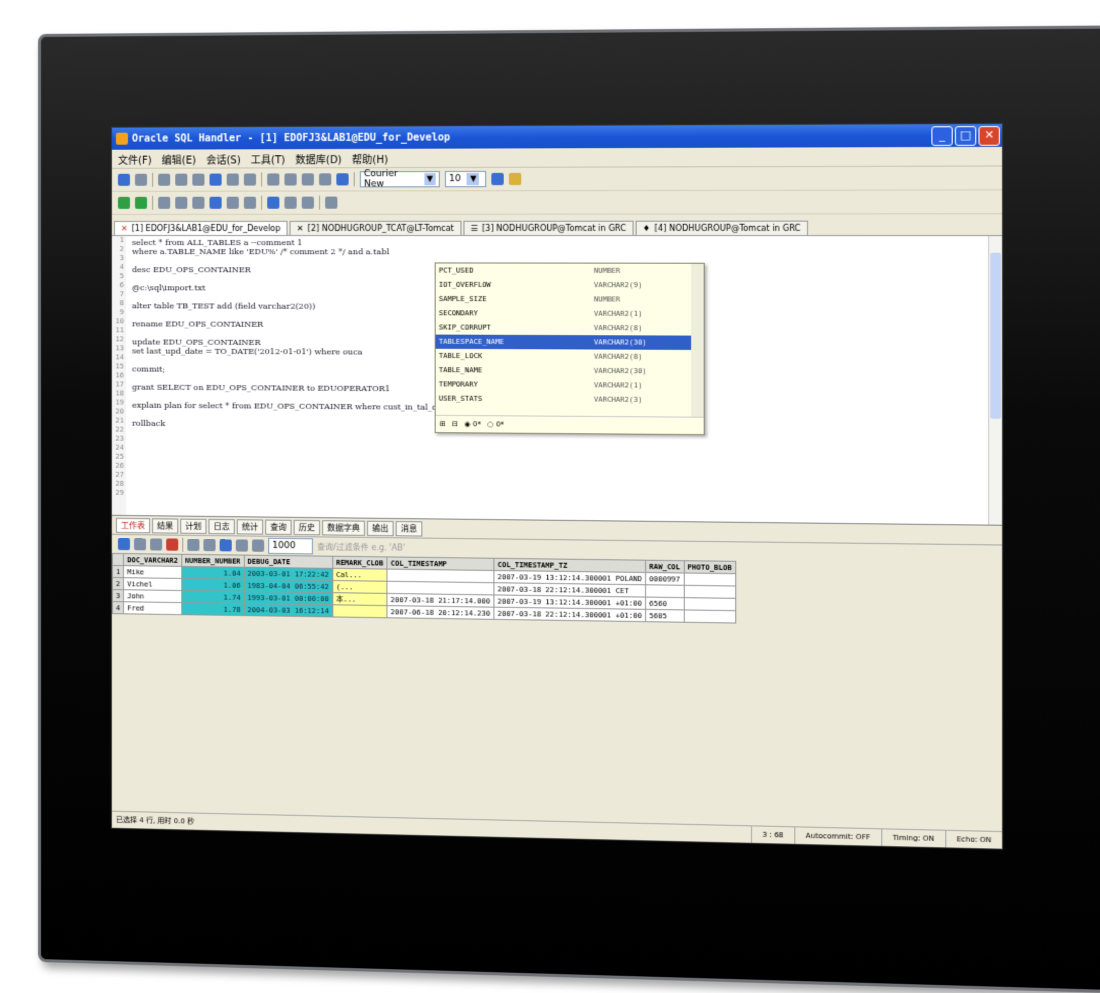  What do you see at coordinates (569, 614) in the screenshot?
I see `table-cell: 2007-03-18 22:12:14.300001 +01:00` at bounding box center [569, 614].